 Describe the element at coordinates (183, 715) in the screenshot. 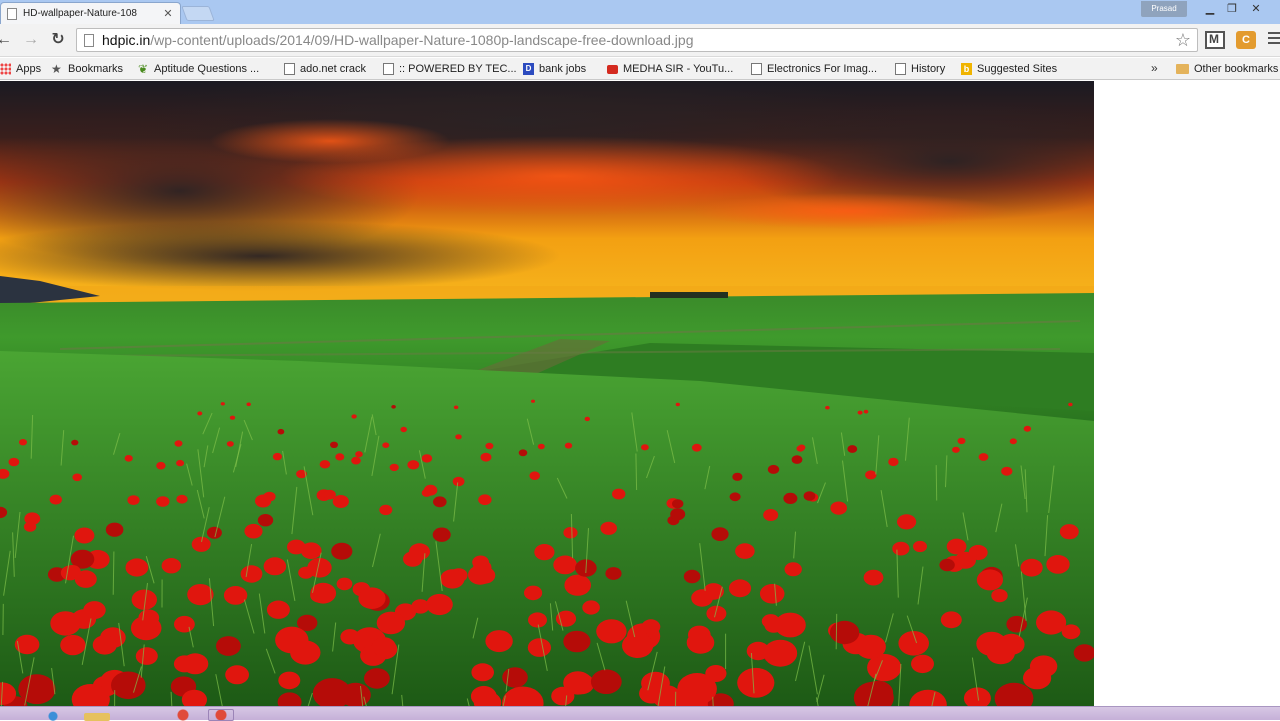

I see `chrome-taskbar-icon` at that location.